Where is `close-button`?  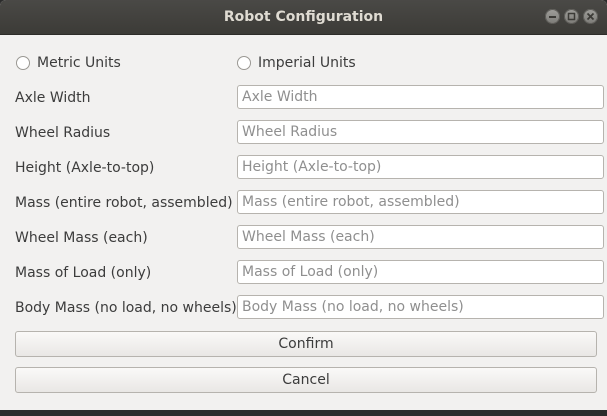 close-button is located at coordinates (590, 16).